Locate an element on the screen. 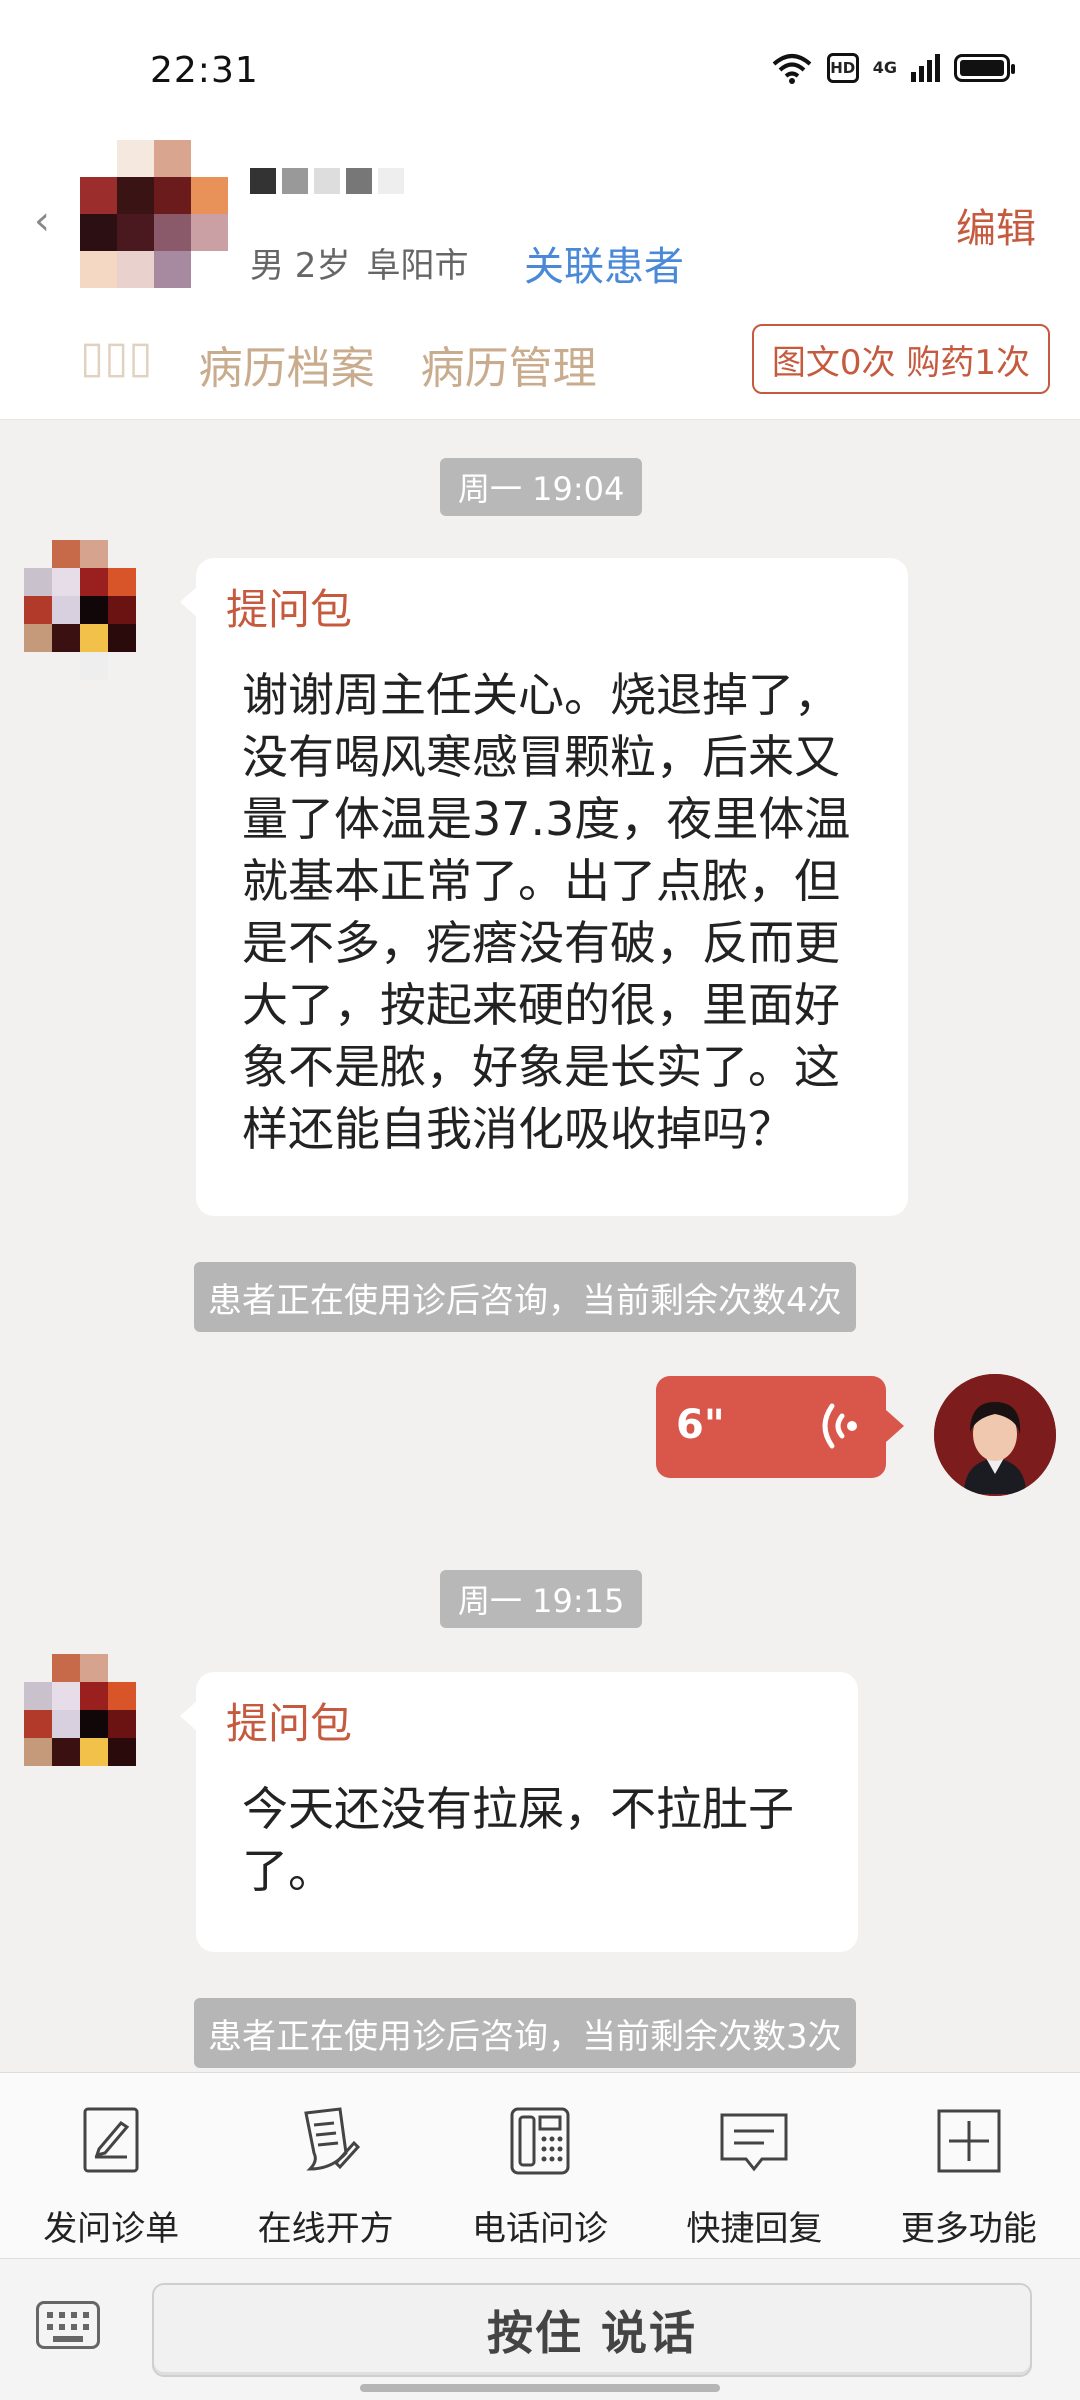  usage-badge: 图文0次 购药1次 is located at coordinates (900, 359).